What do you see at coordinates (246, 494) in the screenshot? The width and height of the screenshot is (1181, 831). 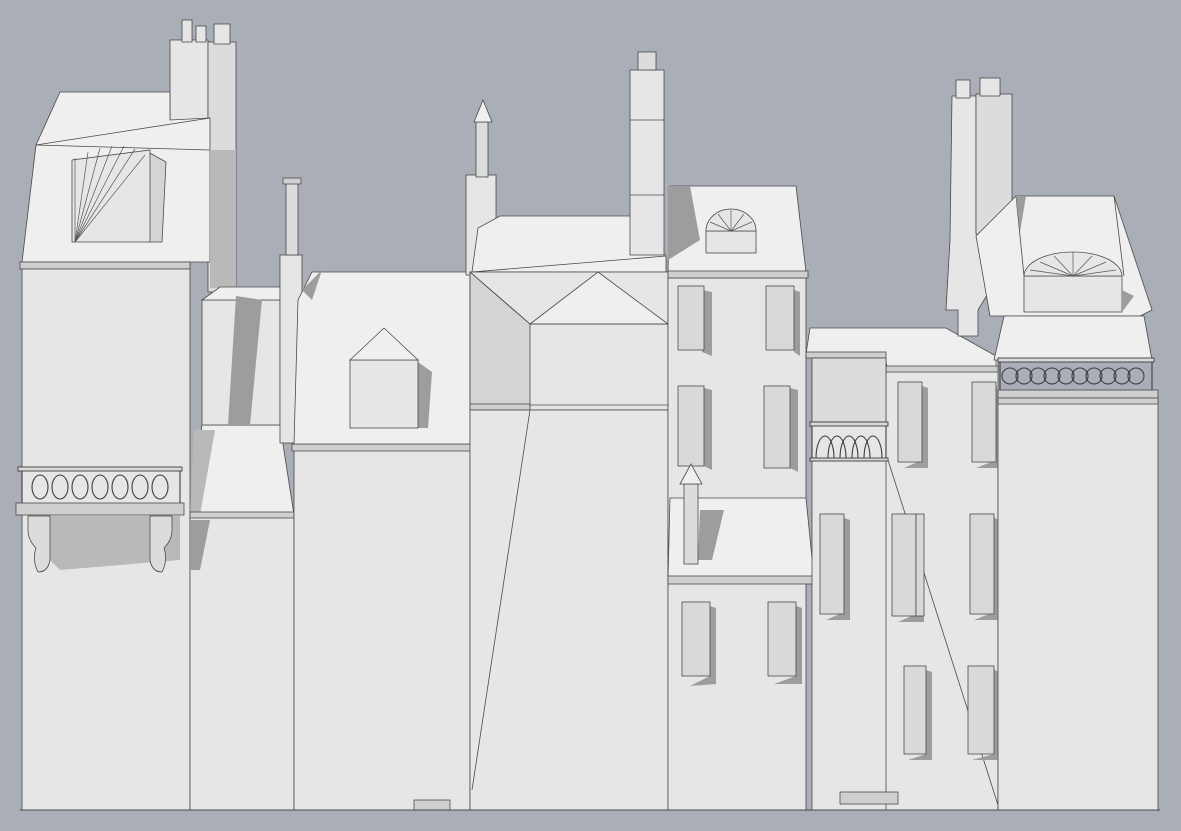 I see `building-narrow-low` at bounding box center [246, 494].